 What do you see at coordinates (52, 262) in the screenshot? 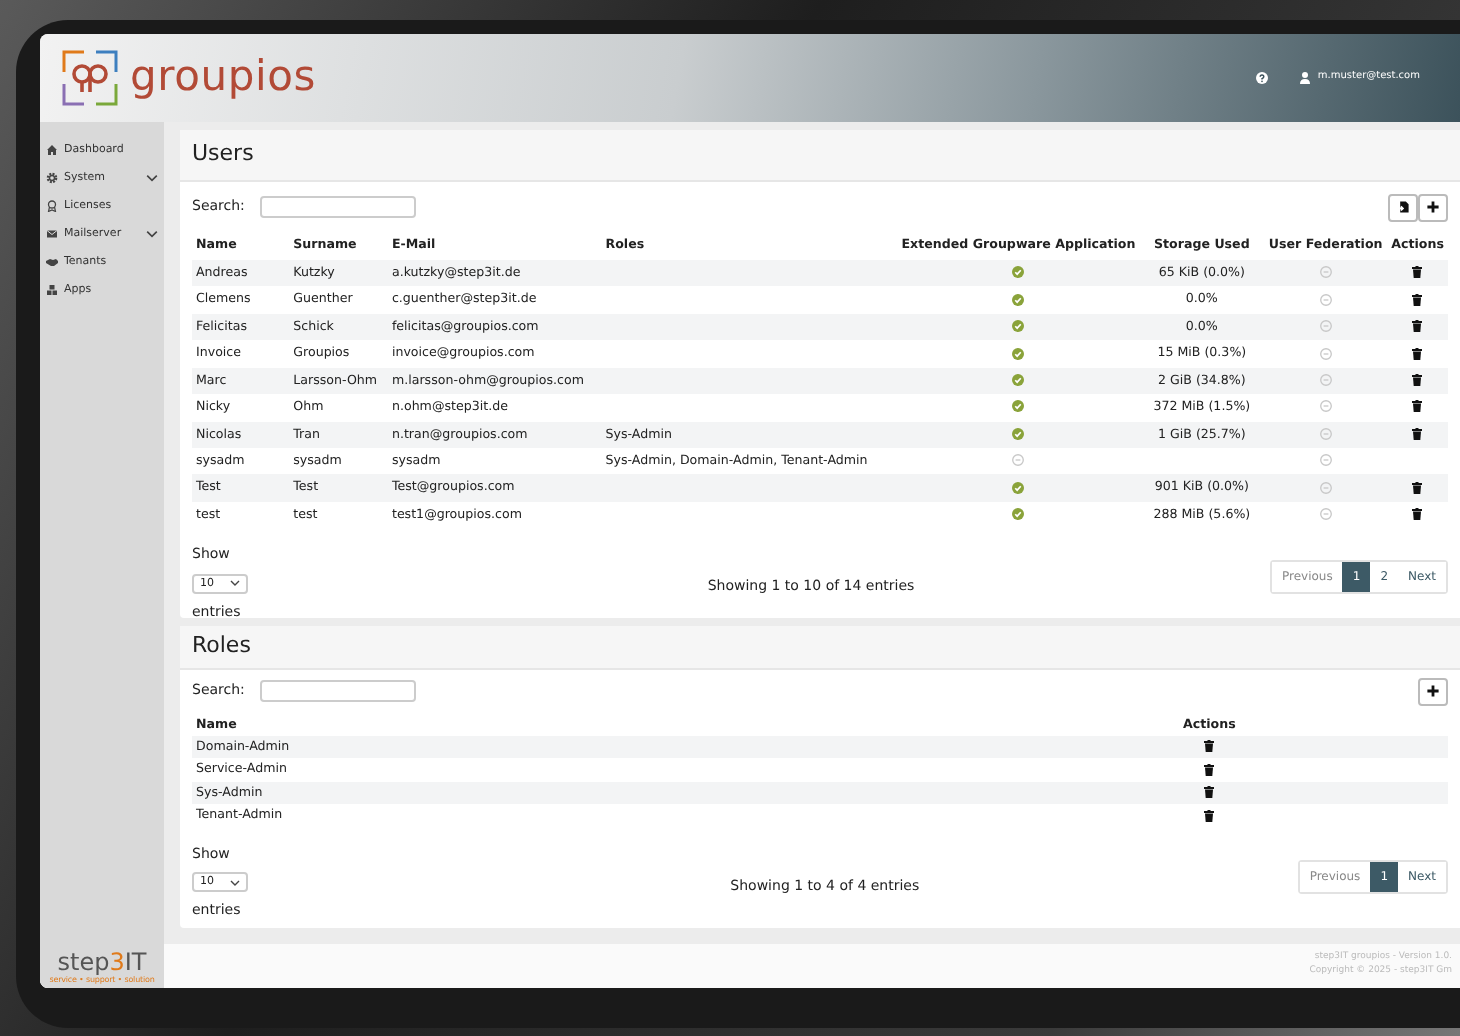
I see `handshake-icon` at bounding box center [52, 262].